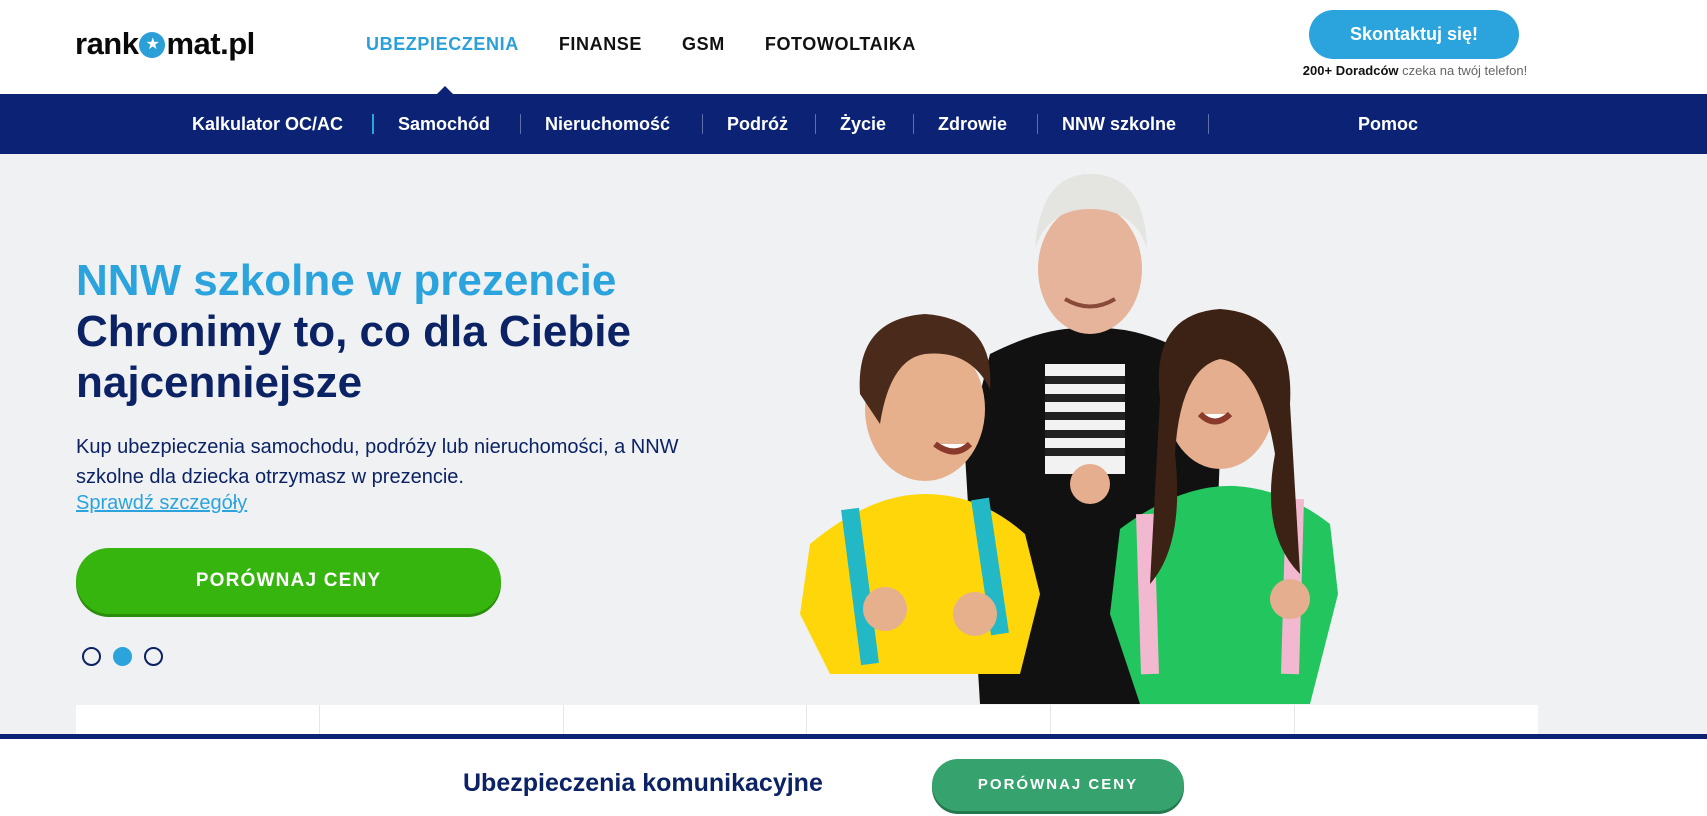 The height and width of the screenshot is (816, 1707). What do you see at coordinates (1058, 785) in the screenshot?
I see `sticky-compare-button: PORÓWNAJ CENY` at bounding box center [1058, 785].